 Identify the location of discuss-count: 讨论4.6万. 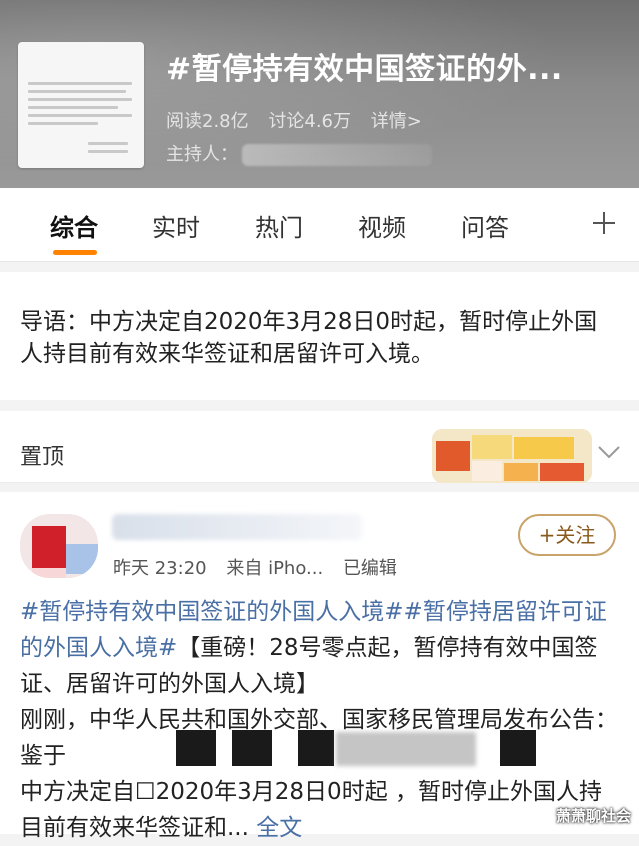
(310, 121).